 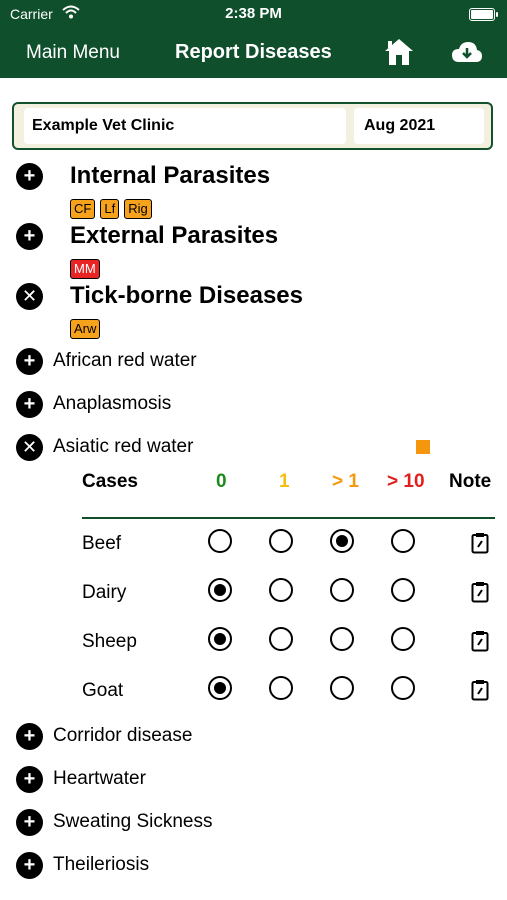 I want to click on level-gt10-header: > 10, so click(x=406, y=481).